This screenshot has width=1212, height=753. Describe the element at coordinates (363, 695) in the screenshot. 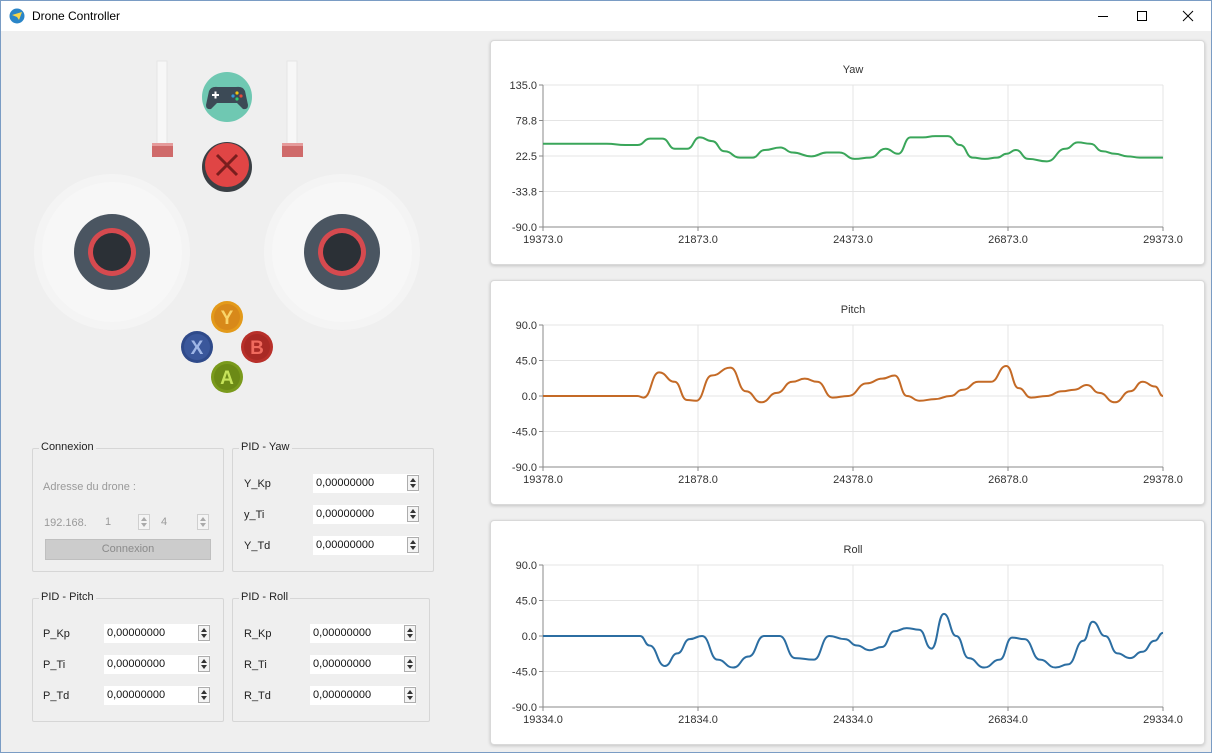

I see `pid-roll-td-input: 0,00000000` at that location.